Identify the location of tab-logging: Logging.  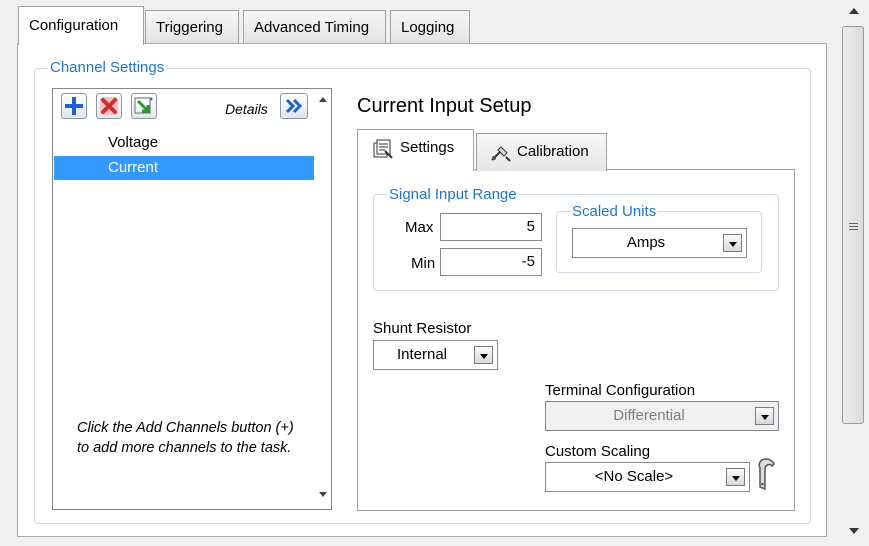
(430, 26).